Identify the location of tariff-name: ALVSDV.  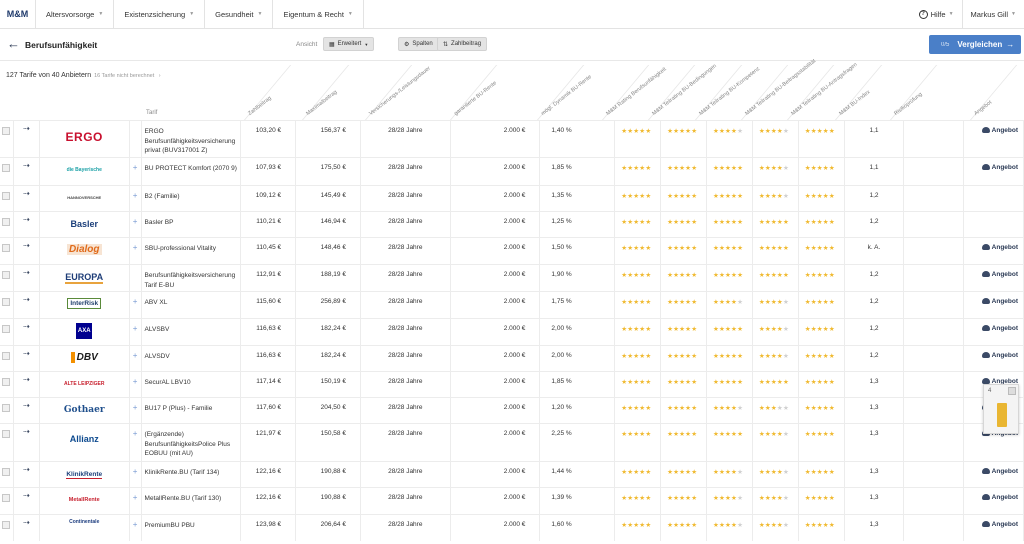
(192, 358).